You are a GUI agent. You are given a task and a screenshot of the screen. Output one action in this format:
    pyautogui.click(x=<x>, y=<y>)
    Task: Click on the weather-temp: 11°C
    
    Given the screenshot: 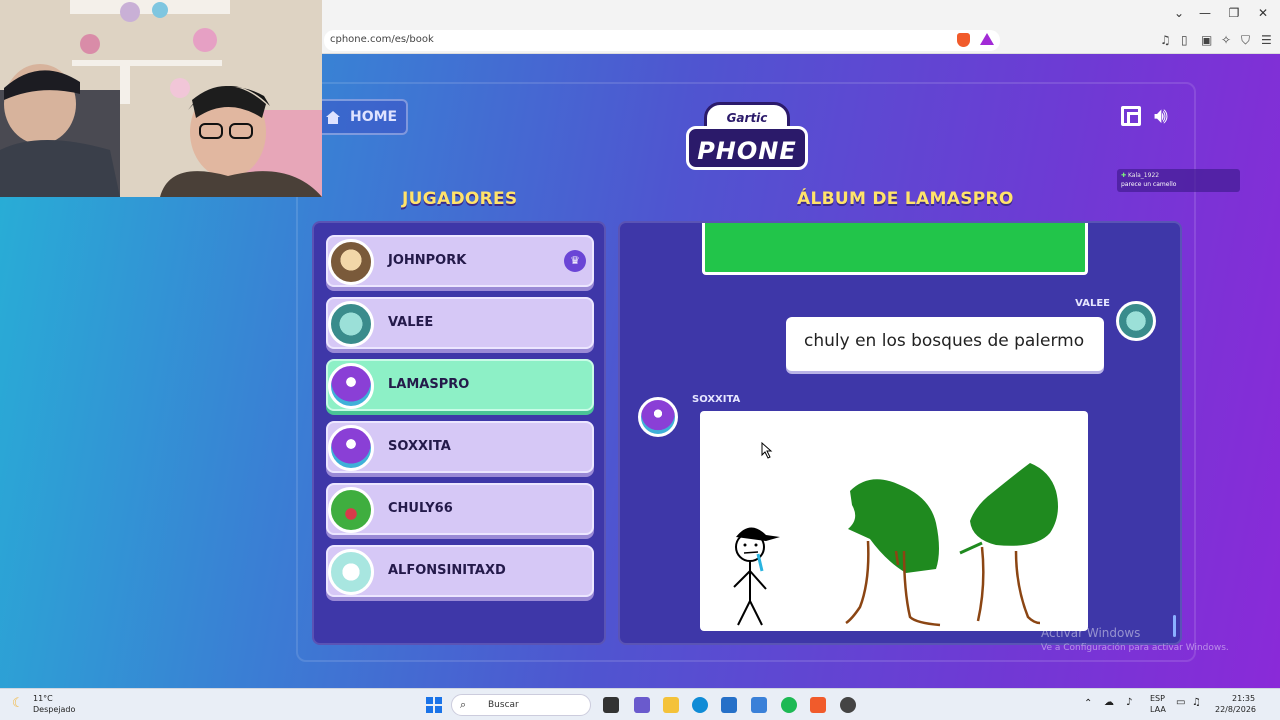 What is the action you would take?
    pyautogui.click(x=43, y=698)
    